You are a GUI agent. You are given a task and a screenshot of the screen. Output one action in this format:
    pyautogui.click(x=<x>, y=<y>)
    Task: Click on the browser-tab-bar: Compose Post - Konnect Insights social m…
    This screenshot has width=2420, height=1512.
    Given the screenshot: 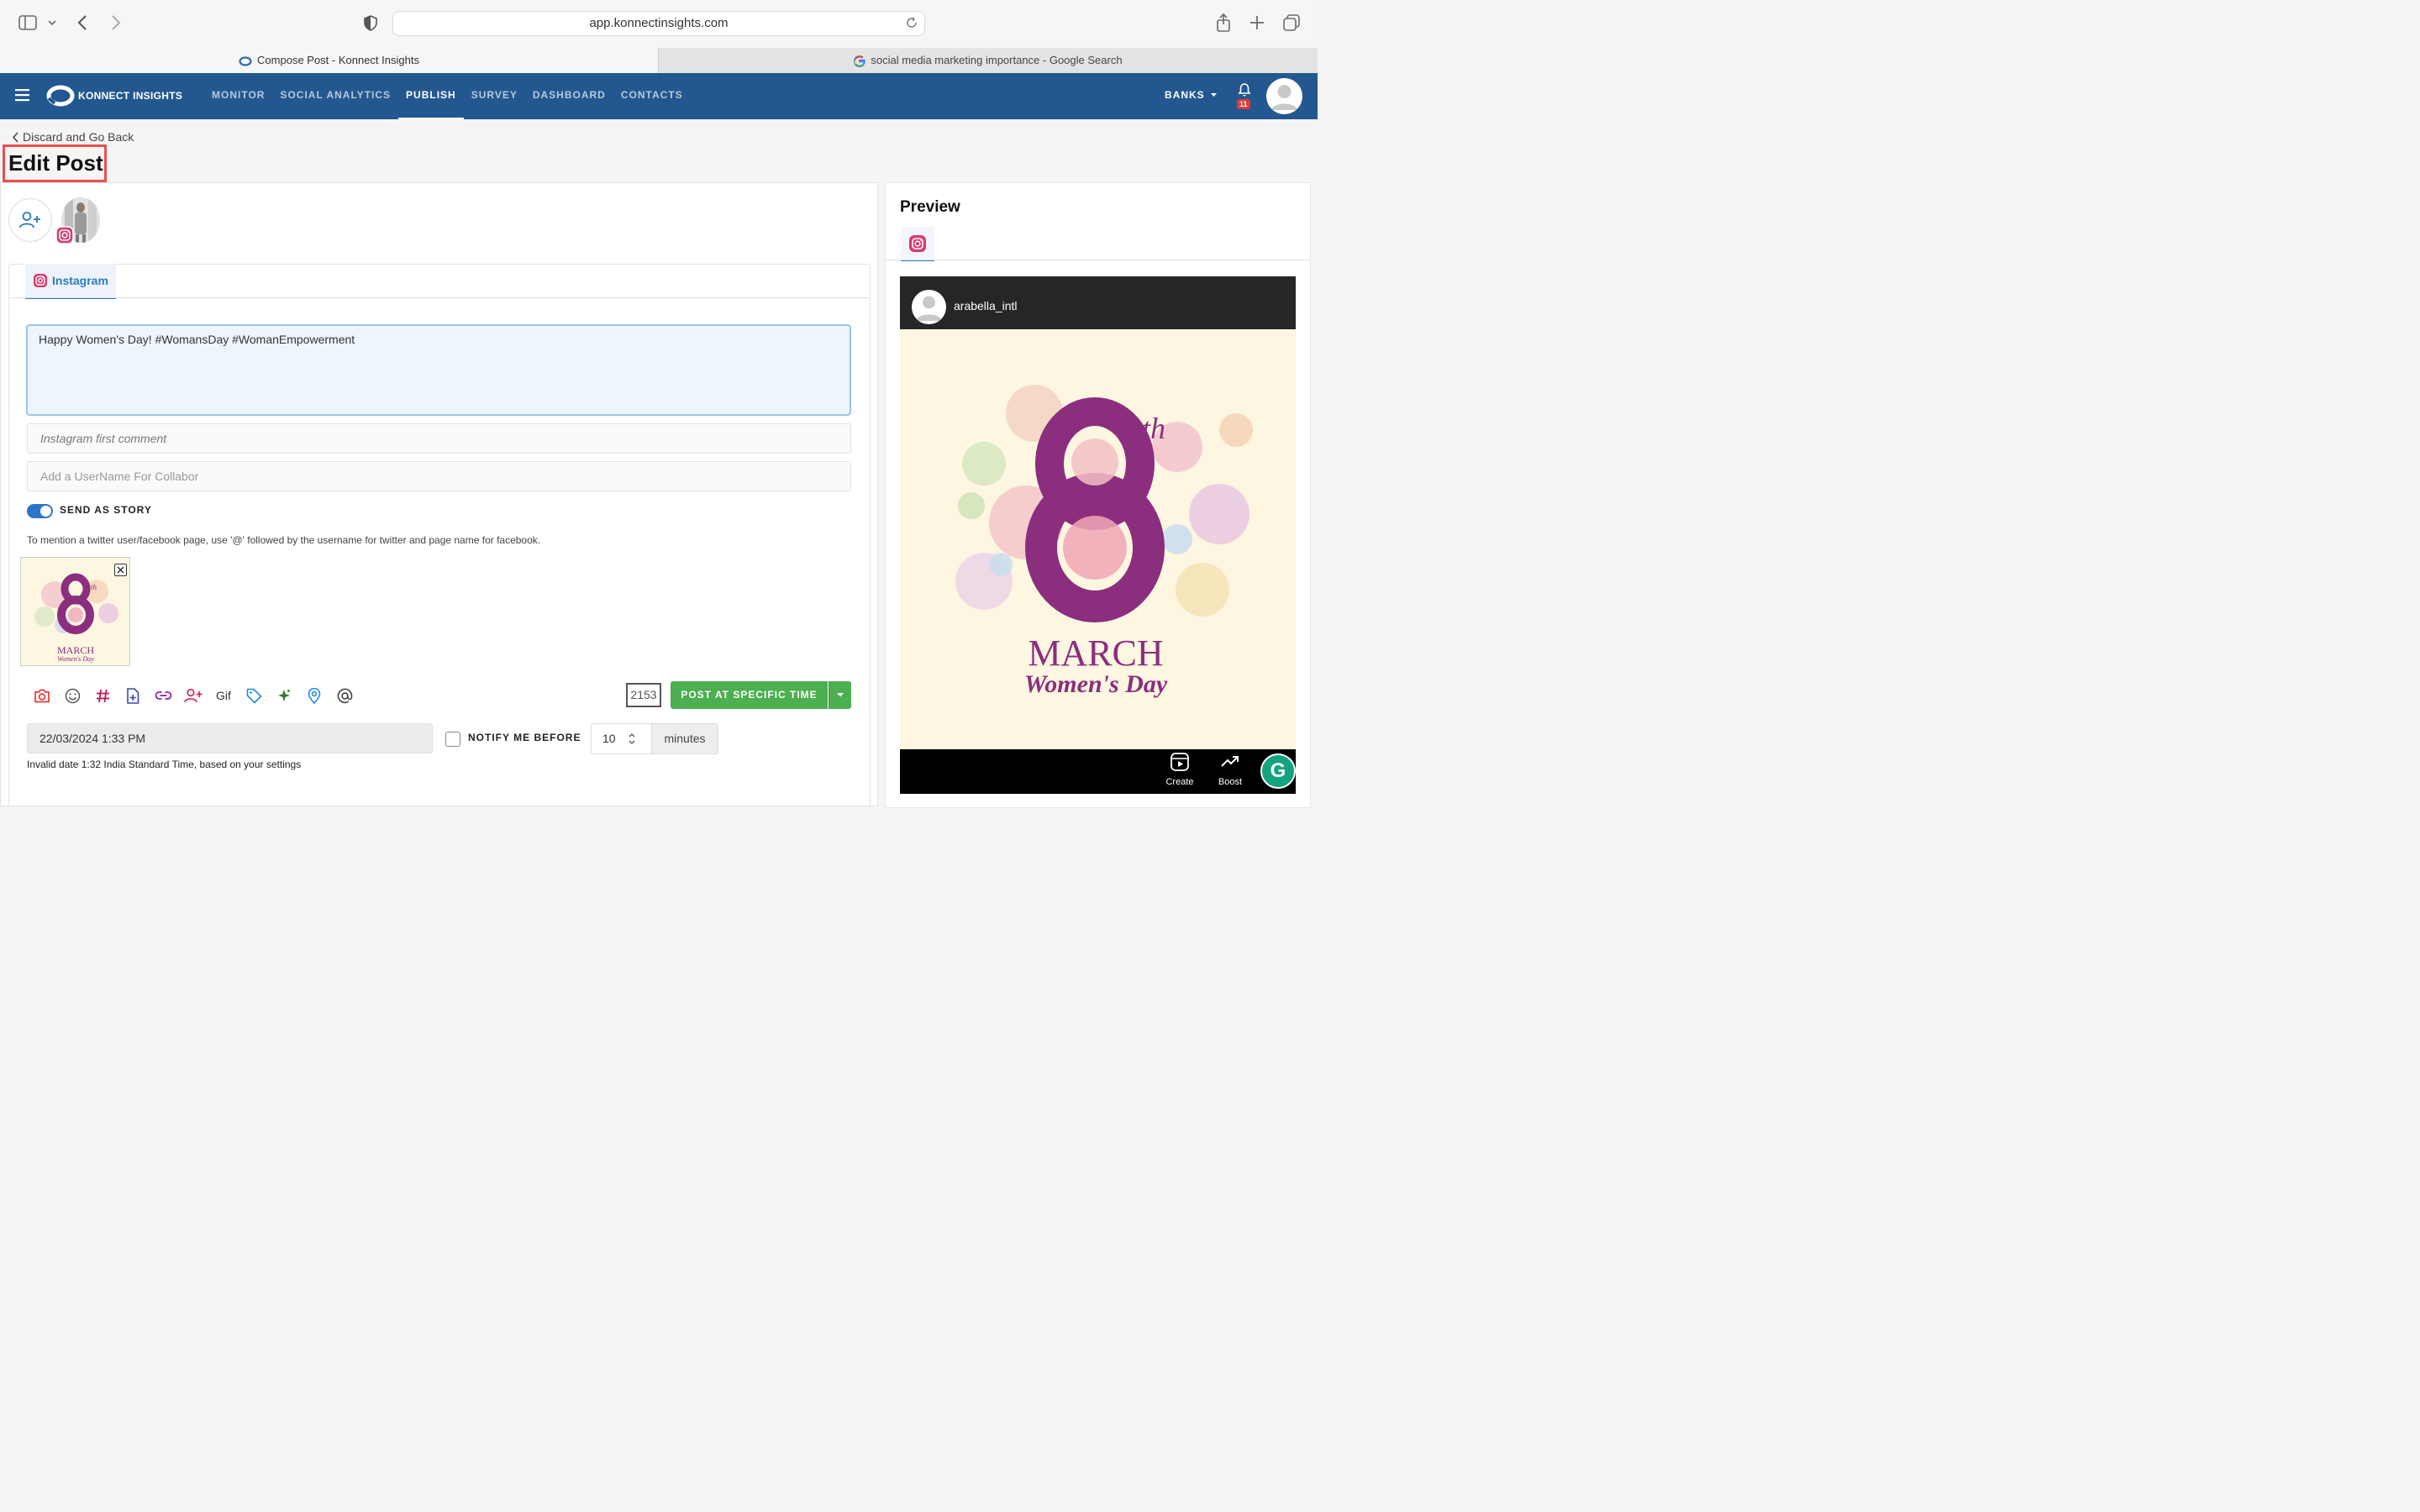 What is the action you would take?
    pyautogui.click(x=659, y=60)
    